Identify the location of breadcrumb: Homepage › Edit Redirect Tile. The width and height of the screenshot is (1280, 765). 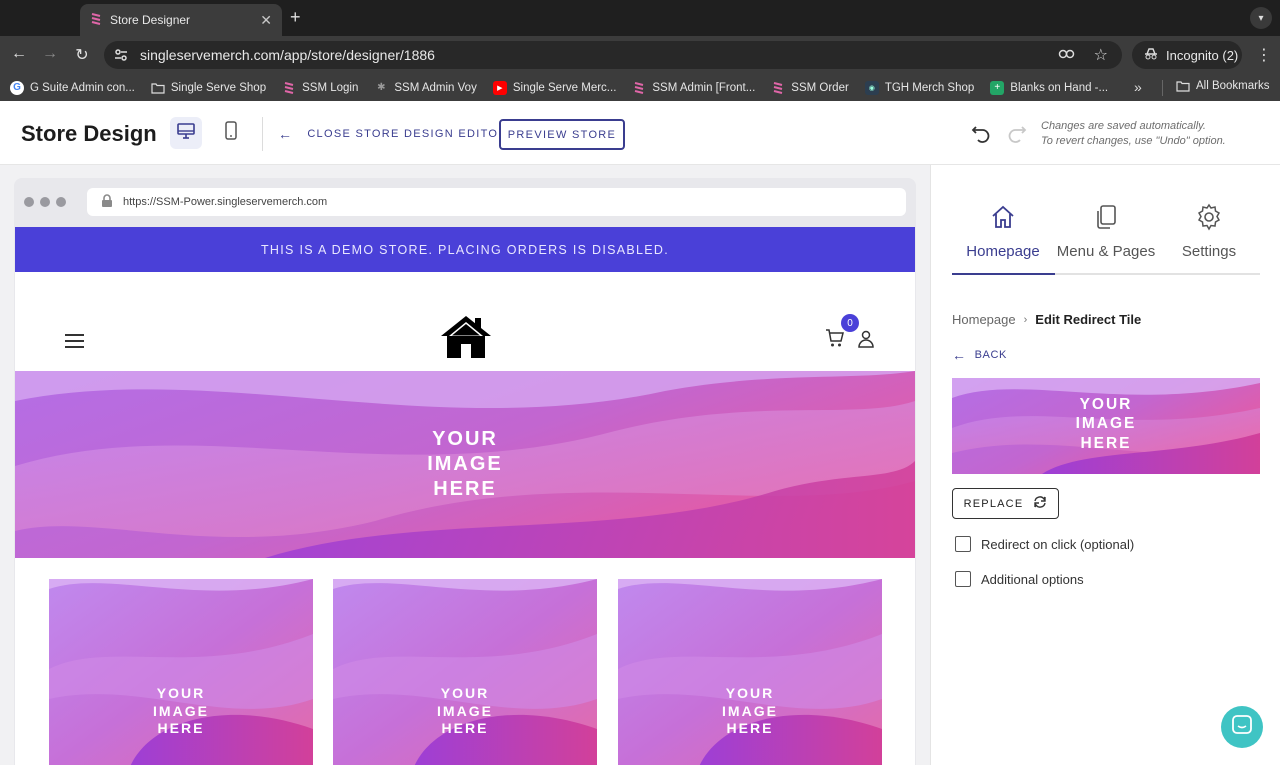
(1046, 319).